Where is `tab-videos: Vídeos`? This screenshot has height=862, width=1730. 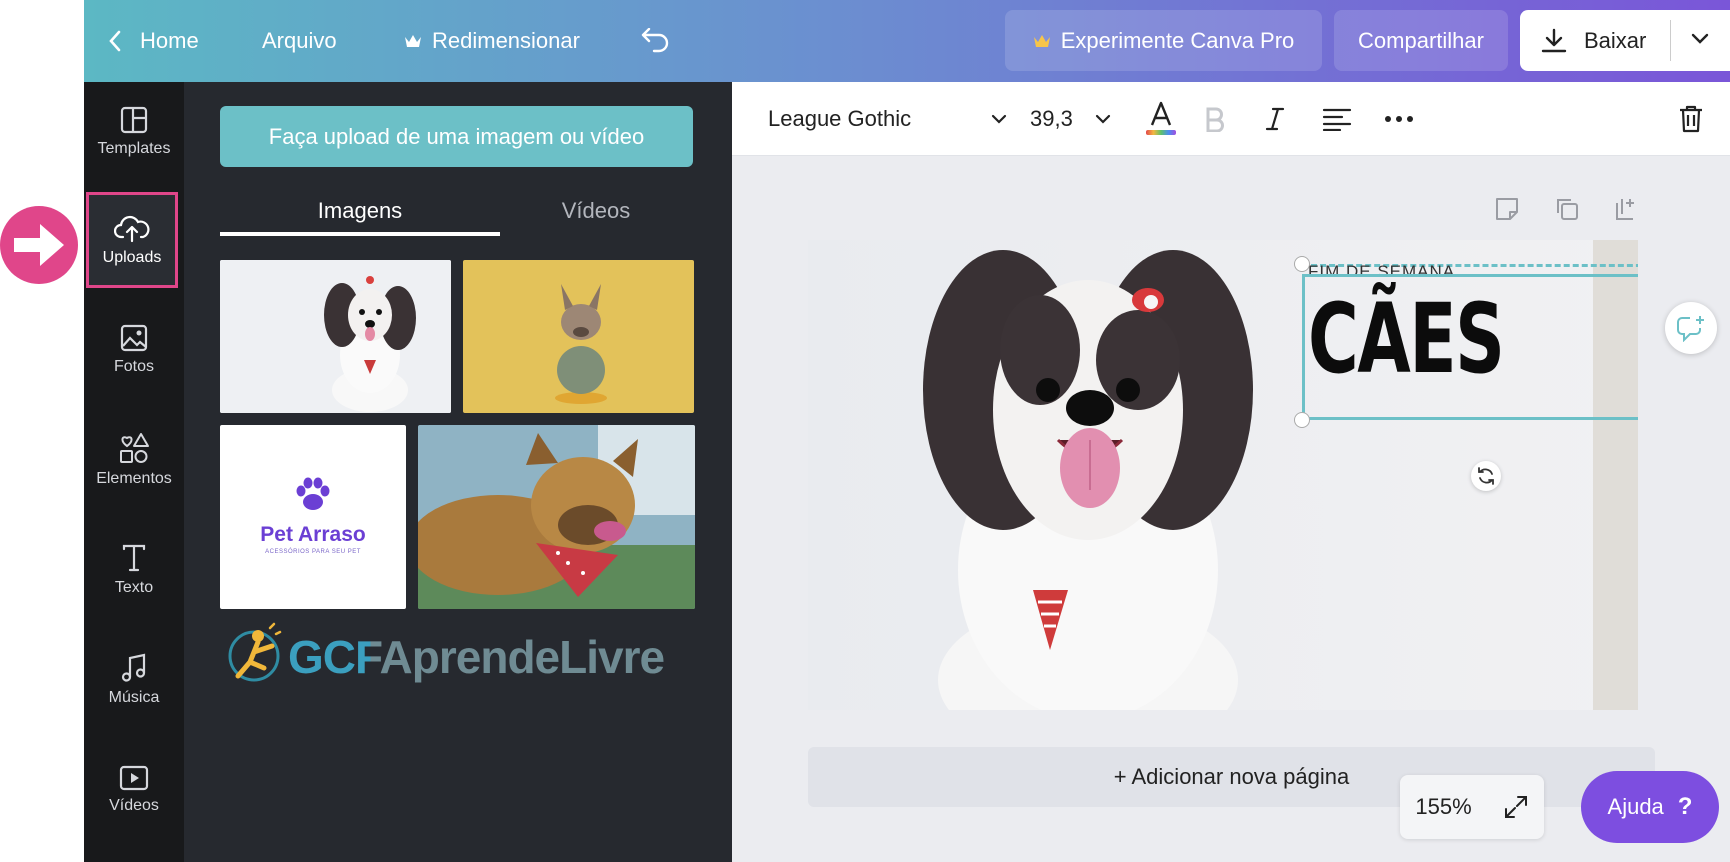 tab-videos: Vídeos is located at coordinates (596, 211).